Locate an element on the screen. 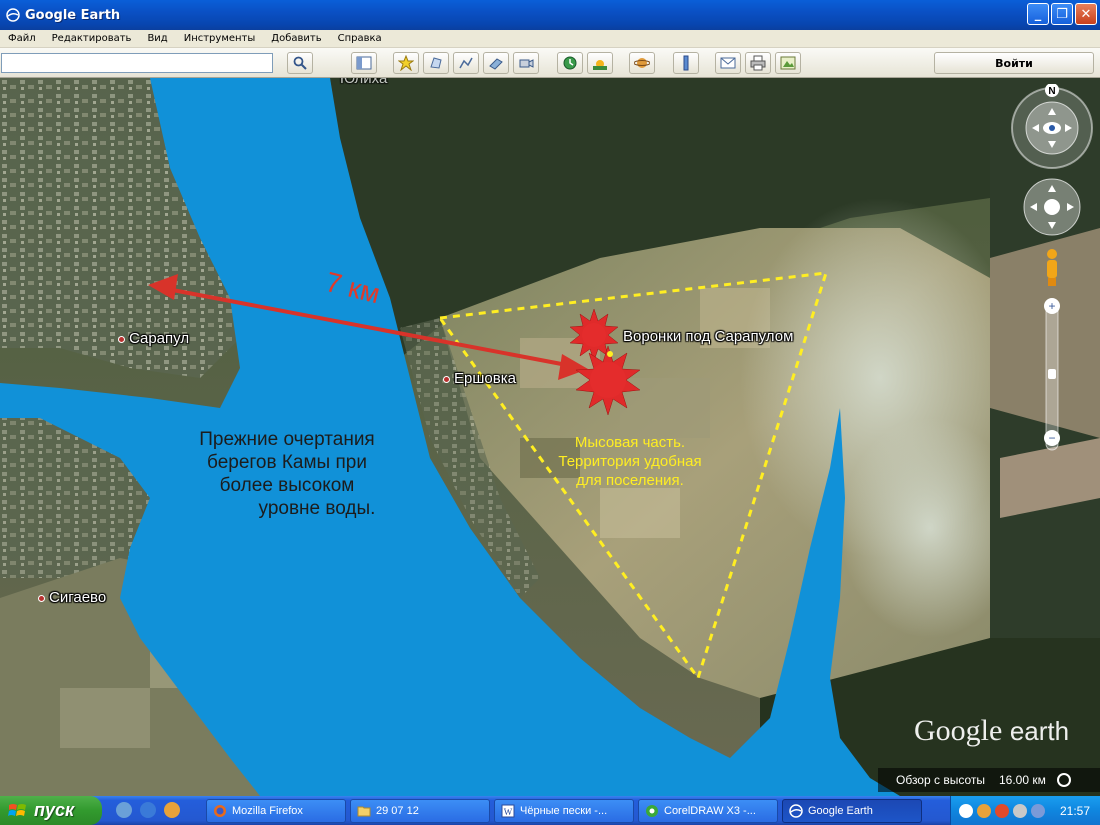 This screenshot has width=1100, height=825. altitude-label: Обзор с высоты is located at coordinates (940, 780).